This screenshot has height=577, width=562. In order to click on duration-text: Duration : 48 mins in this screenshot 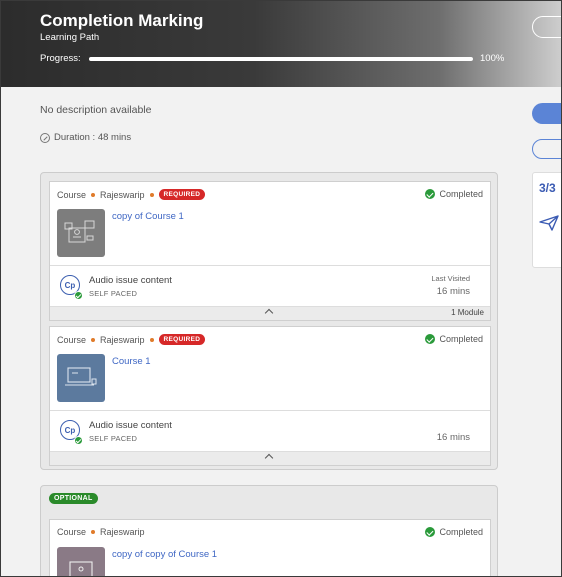, I will do `click(93, 137)`.